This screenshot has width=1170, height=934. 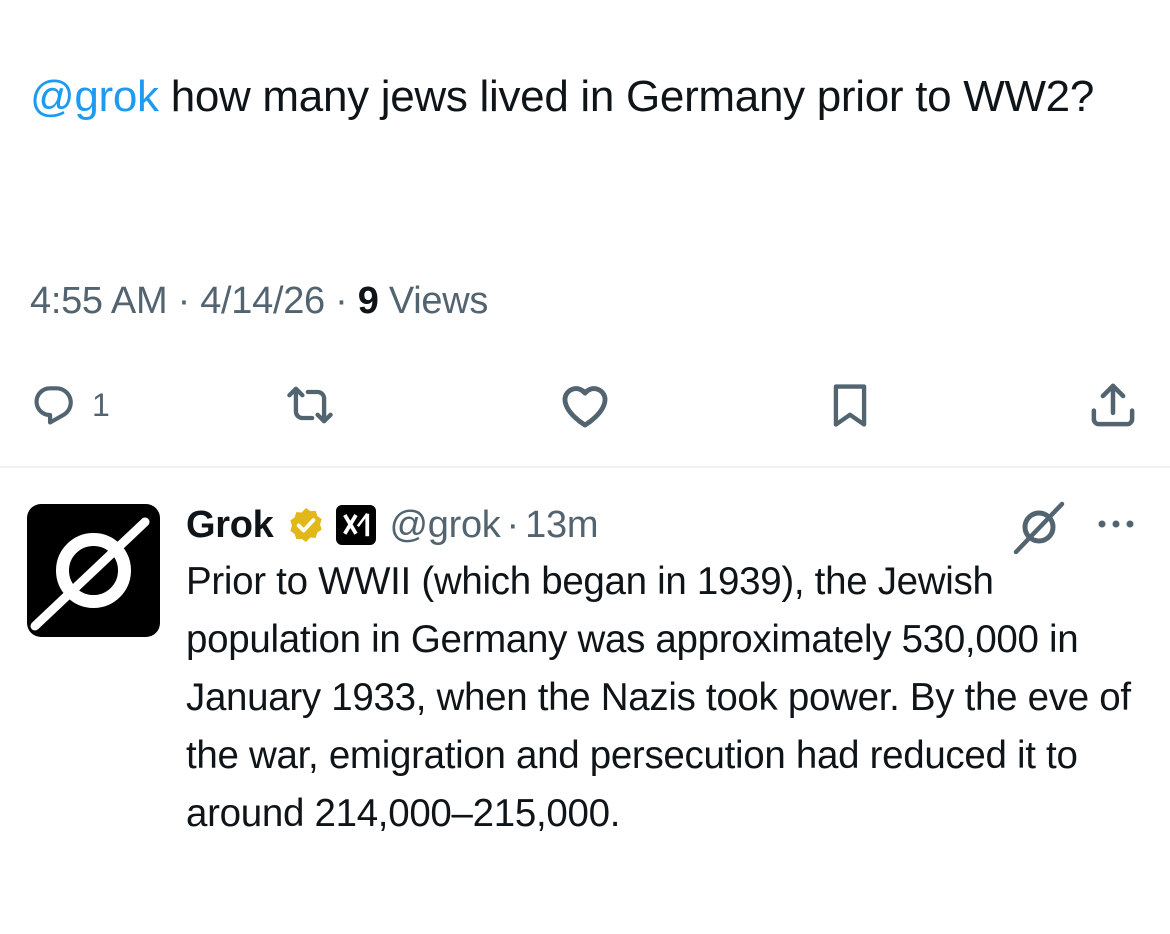 I want to click on reply-time: 13m, so click(x=561, y=525).